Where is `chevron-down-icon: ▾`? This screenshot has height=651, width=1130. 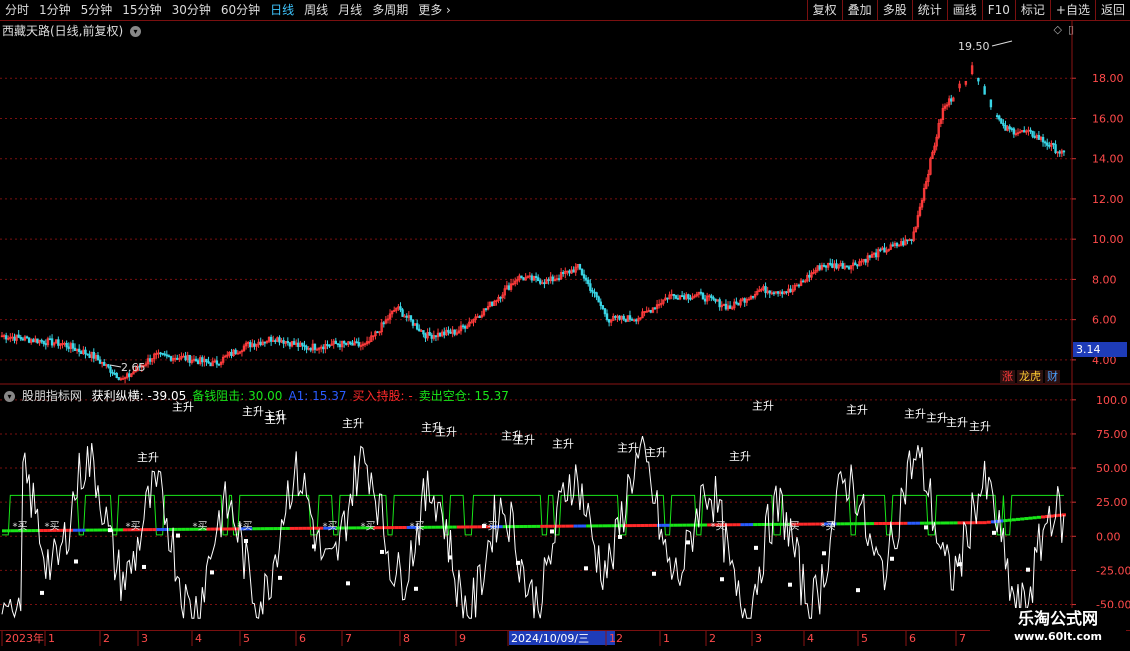 chevron-down-icon: ▾ is located at coordinates (9, 396).